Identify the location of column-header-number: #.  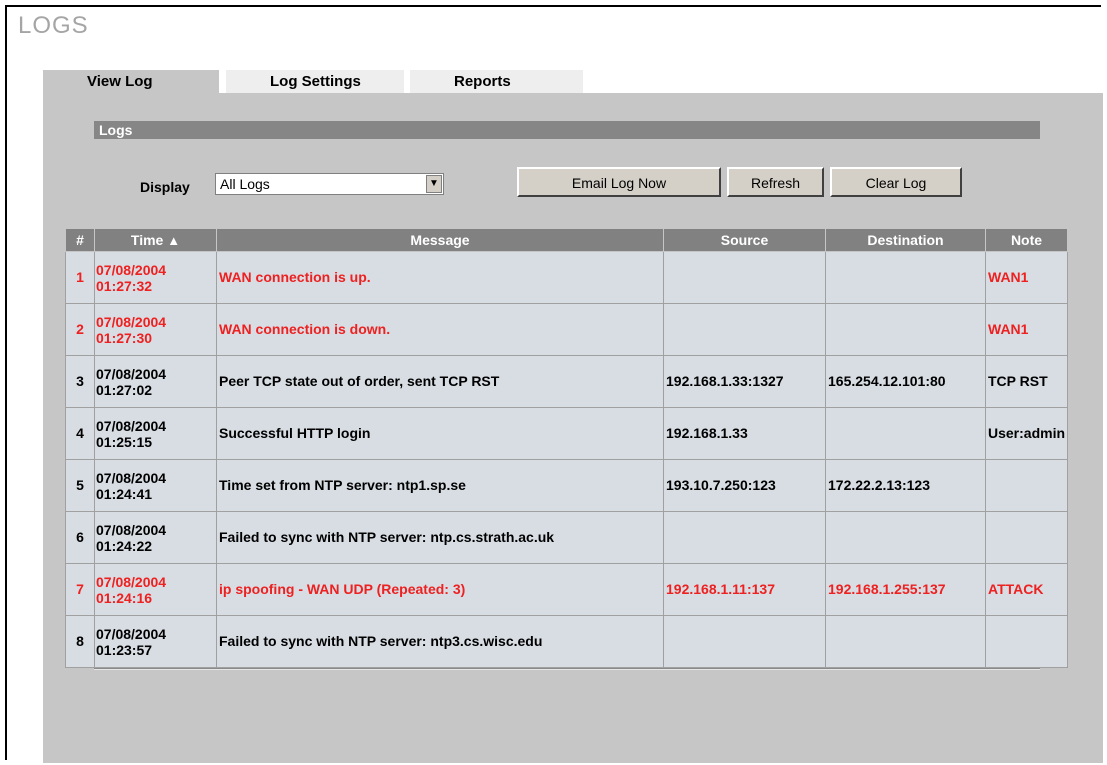
(80, 240).